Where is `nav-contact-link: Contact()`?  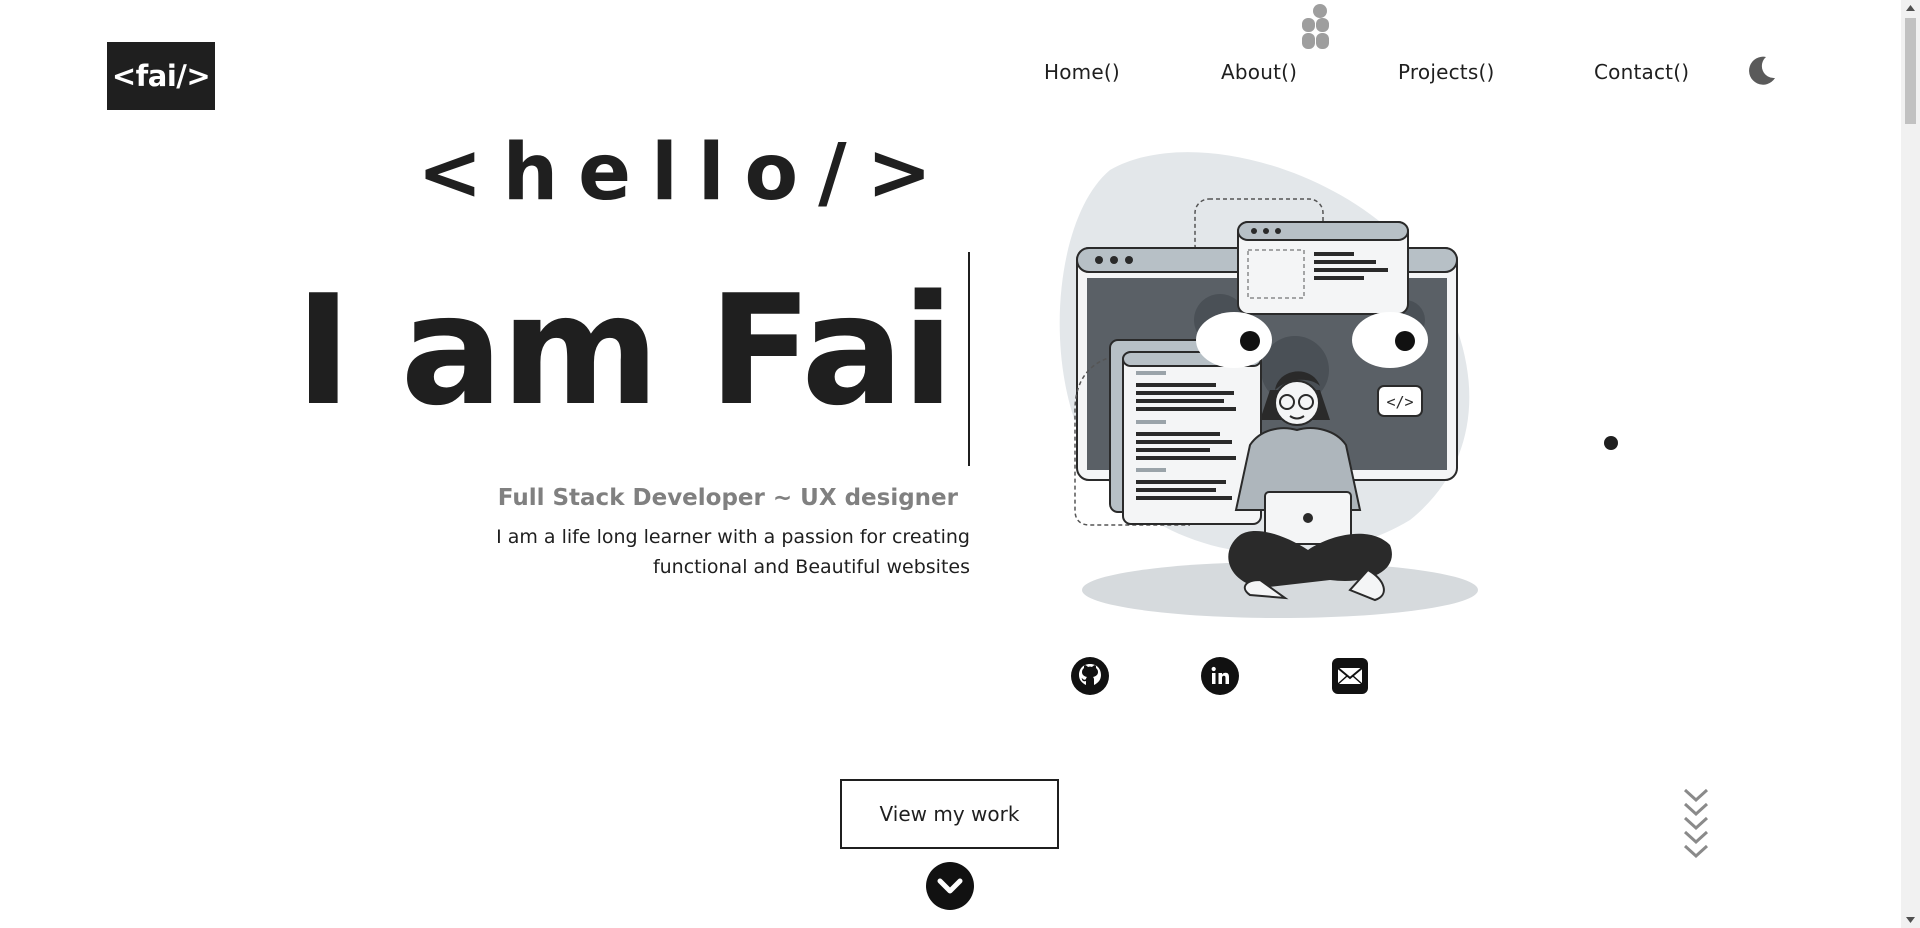
nav-contact-link: Contact() is located at coordinates (1641, 72).